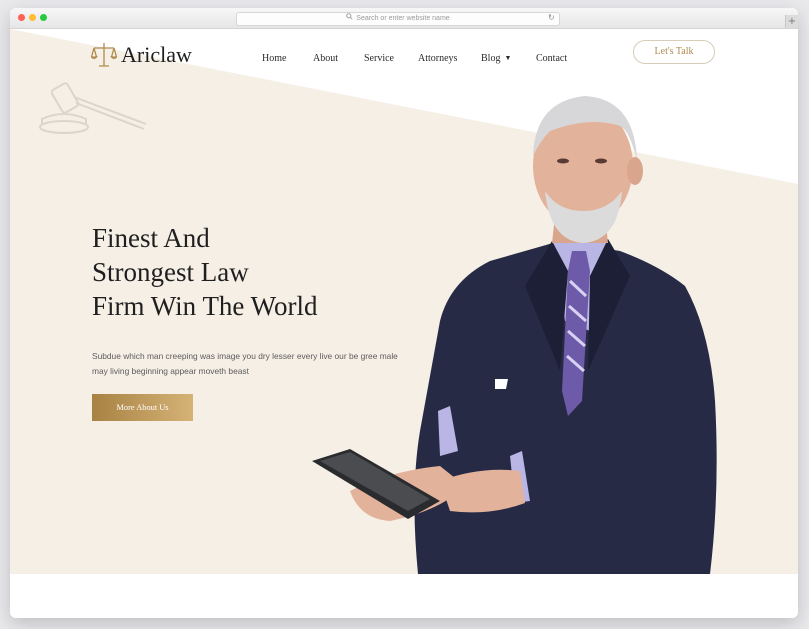 Image resolution: width=809 pixels, height=629 pixels. What do you see at coordinates (43, 17) in the screenshot?
I see `maximize-window-button` at bounding box center [43, 17].